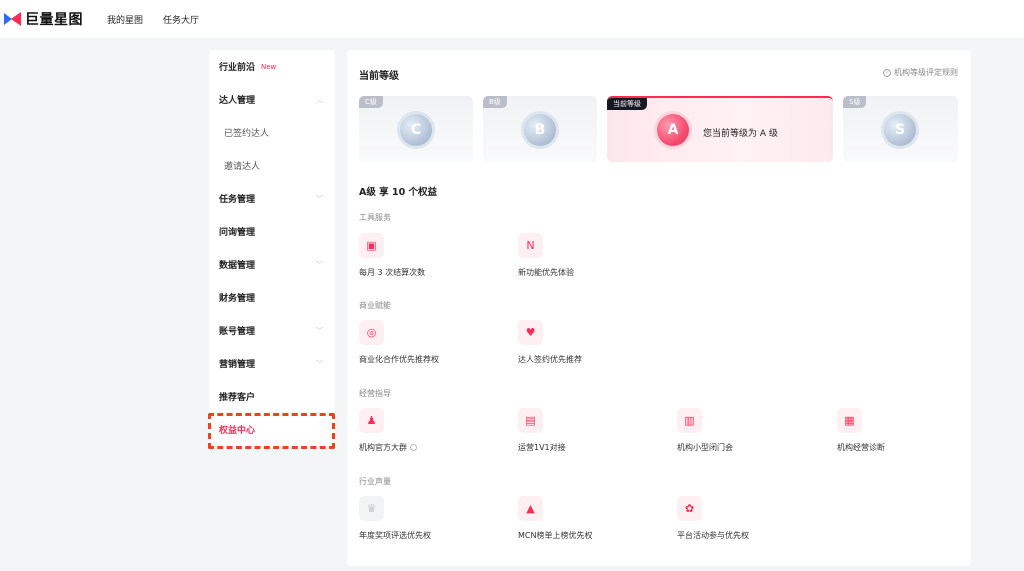 The image size is (1024, 571). I want to click on sidebar-item-marketing-management: 营销管理 ﹀, so click(272, 363).